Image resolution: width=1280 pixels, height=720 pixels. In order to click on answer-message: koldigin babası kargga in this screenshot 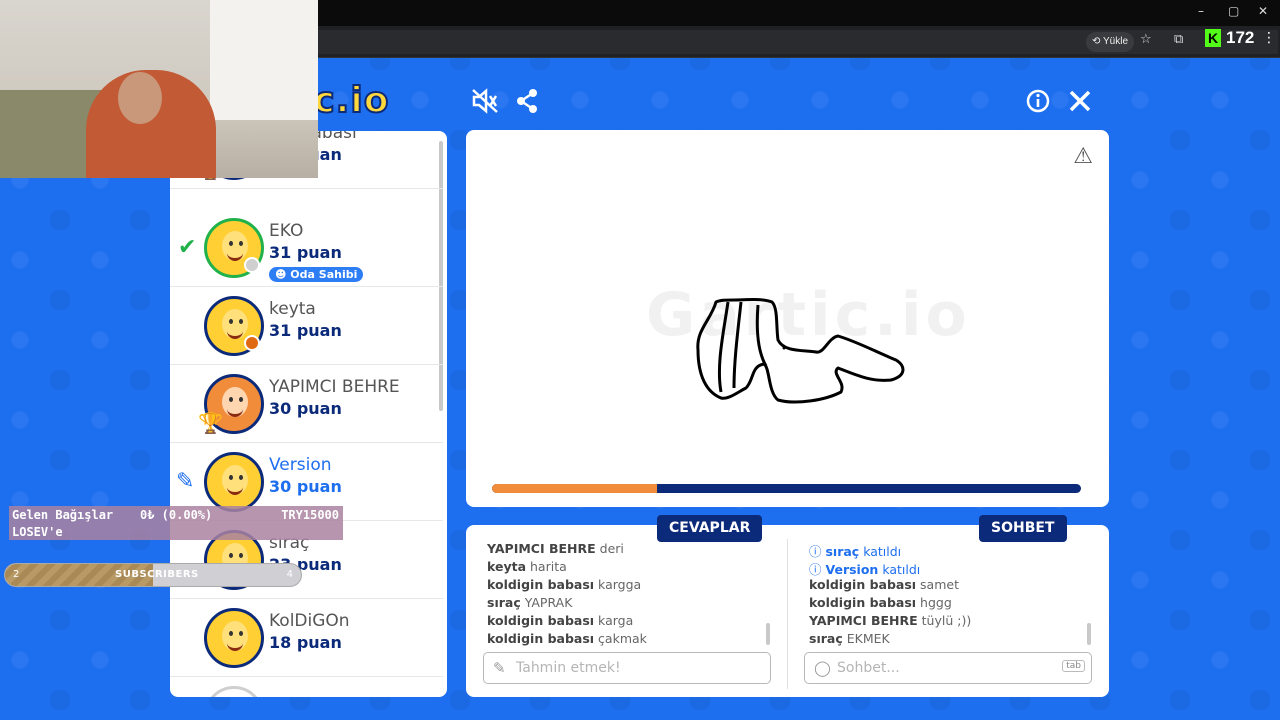, I will do `click(564, 584)`.